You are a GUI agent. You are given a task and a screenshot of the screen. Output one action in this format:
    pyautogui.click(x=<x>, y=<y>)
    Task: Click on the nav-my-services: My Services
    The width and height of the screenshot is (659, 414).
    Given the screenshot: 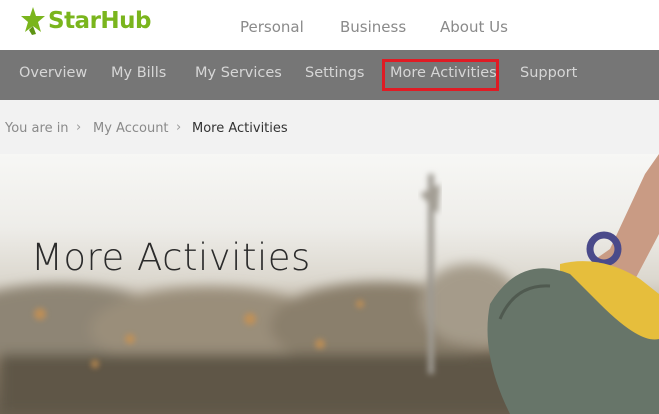 What is the action you would take?
    pyautogui.click(x=238, y=73)
    